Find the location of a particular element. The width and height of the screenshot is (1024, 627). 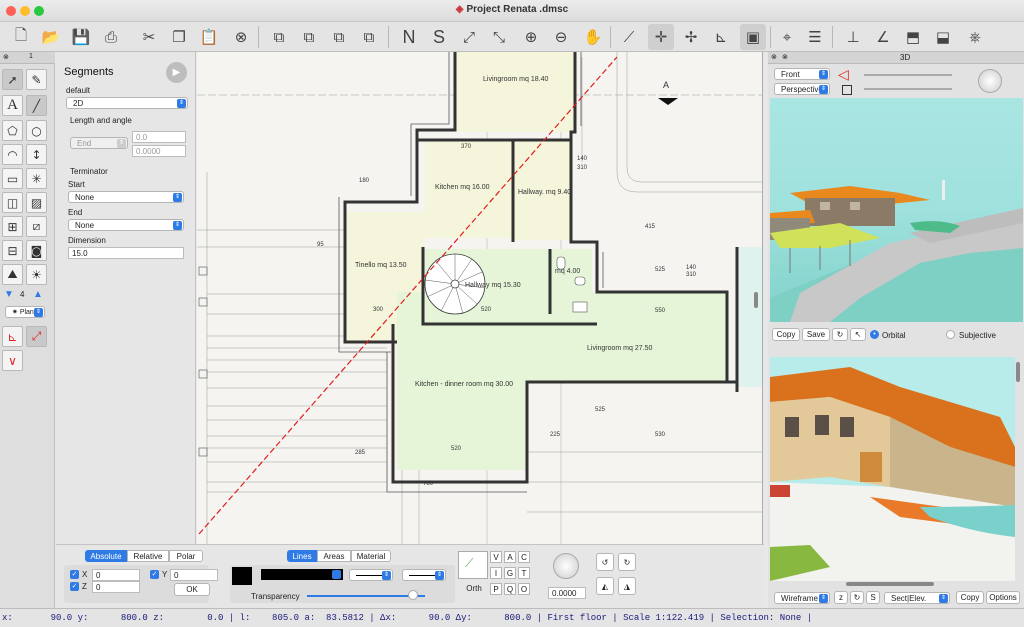

default-dropdown: 2D ⇕ is located at coordinates (127, 103).